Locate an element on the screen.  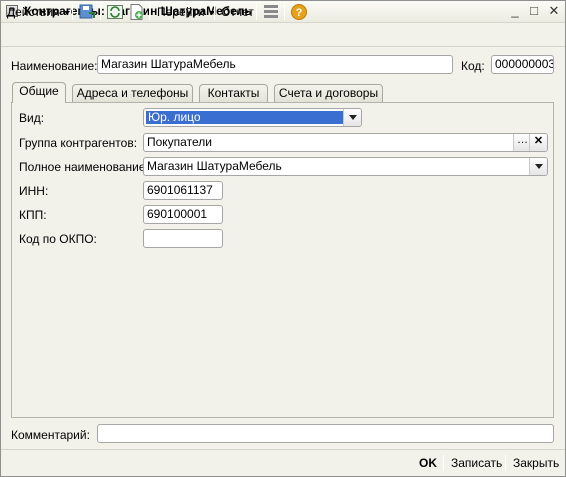
refresh-icon is located at coordinates (115, 12).